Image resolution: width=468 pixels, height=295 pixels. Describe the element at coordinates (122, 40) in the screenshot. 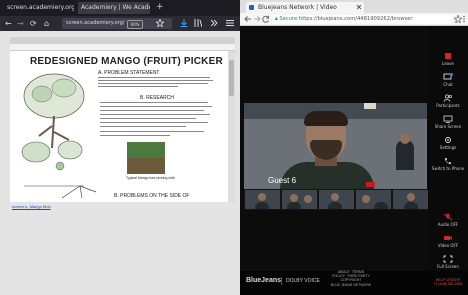

I see `inner-tab-bar` at that location.